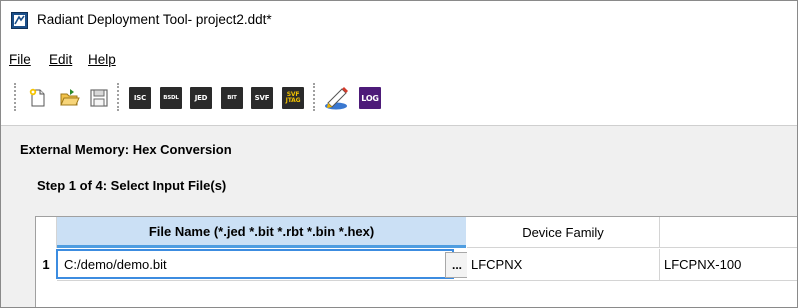 This screenshot has height=308, width=798. I want to click on log-icon: LOG, so click(370, 98).